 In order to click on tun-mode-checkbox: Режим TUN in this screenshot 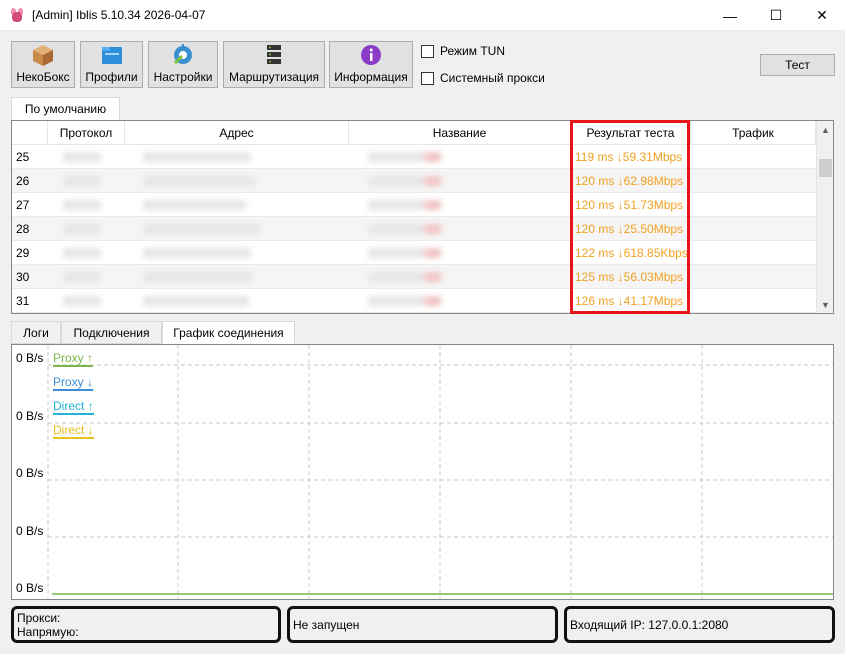, I will do `click(463, 51)`.